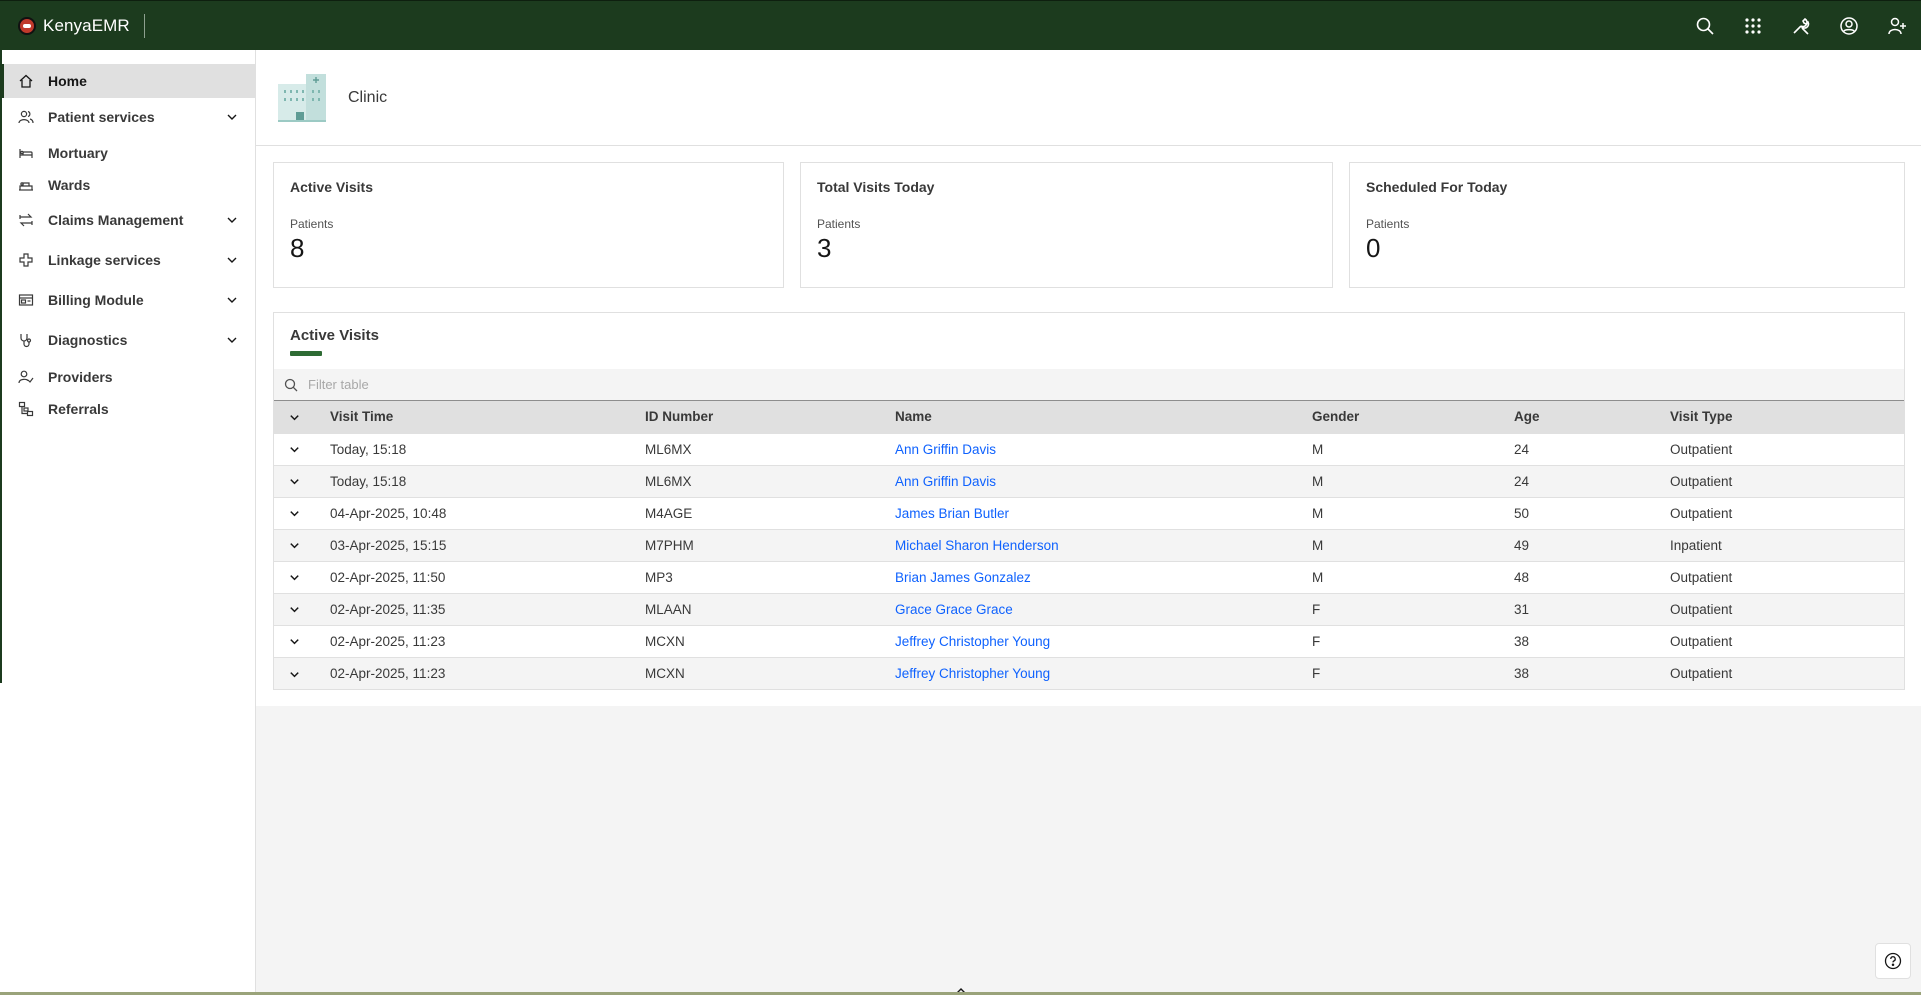 Image resolution: width=1921 pixels, height=995 pixels. Describe the element at coordinates (1103, 417) in the screenshot. I see `column-header-name: Name` at that location.